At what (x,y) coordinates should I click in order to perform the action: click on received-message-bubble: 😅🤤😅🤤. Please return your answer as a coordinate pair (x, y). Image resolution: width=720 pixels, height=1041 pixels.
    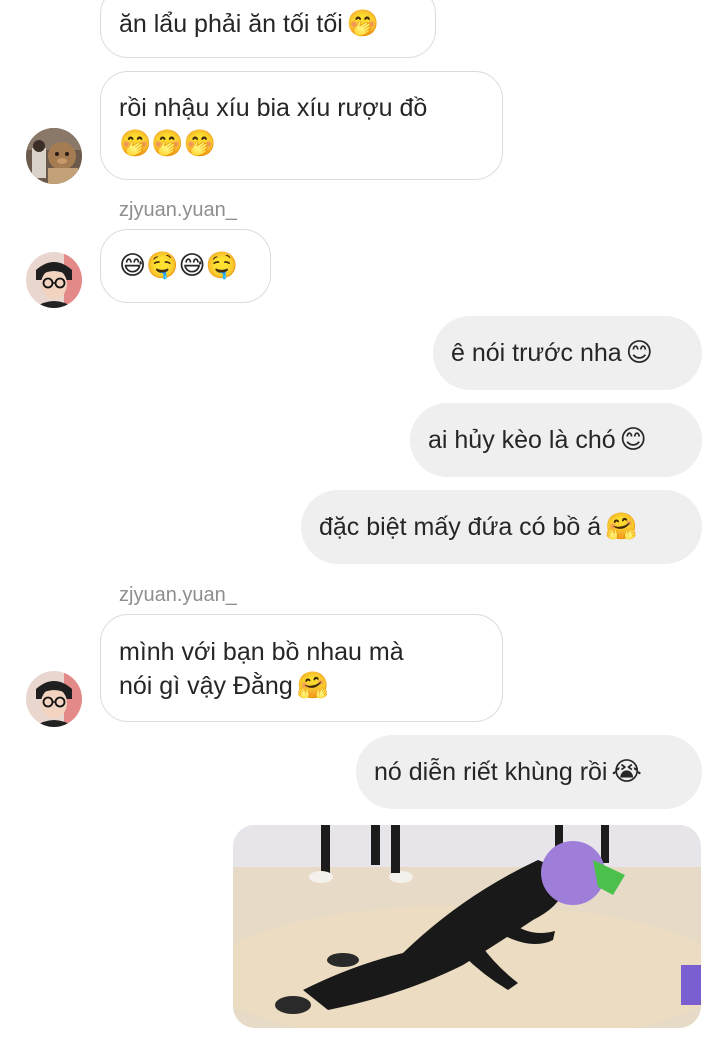
    Looking at the image, I should click on (185, 266).